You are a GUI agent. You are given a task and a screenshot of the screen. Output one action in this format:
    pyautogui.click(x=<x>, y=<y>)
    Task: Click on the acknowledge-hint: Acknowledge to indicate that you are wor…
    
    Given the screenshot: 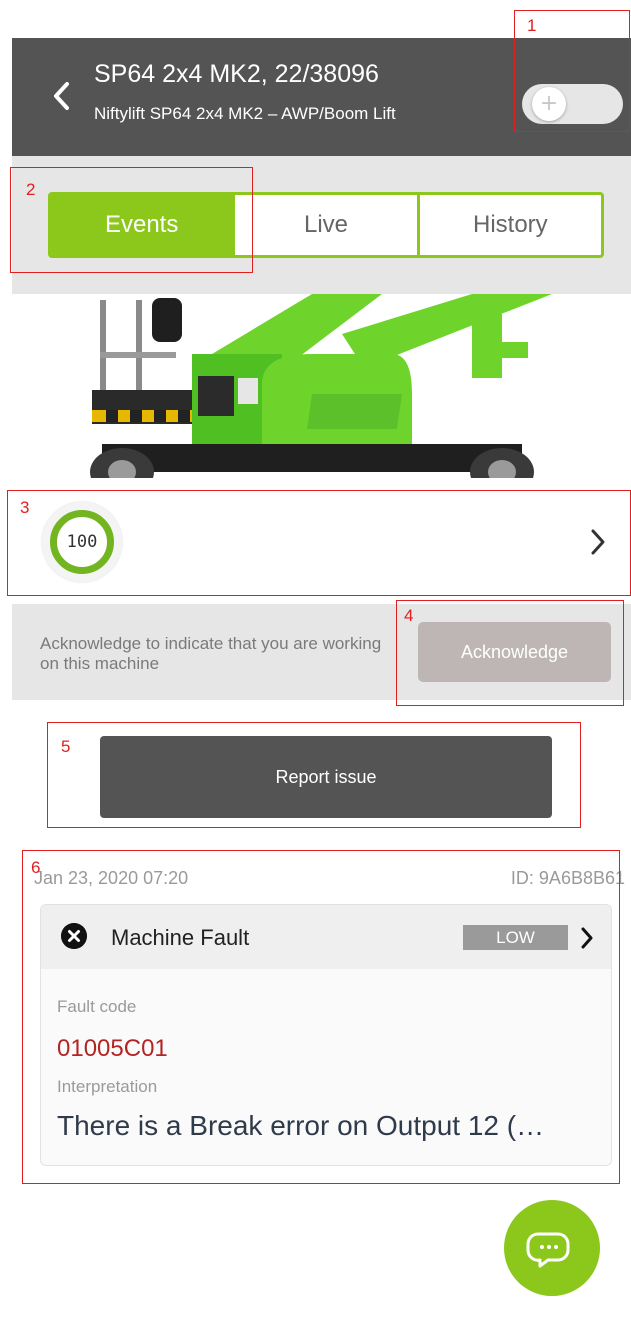 What is the action you would take?
    pyautogui.click(x=211, y=653)
    